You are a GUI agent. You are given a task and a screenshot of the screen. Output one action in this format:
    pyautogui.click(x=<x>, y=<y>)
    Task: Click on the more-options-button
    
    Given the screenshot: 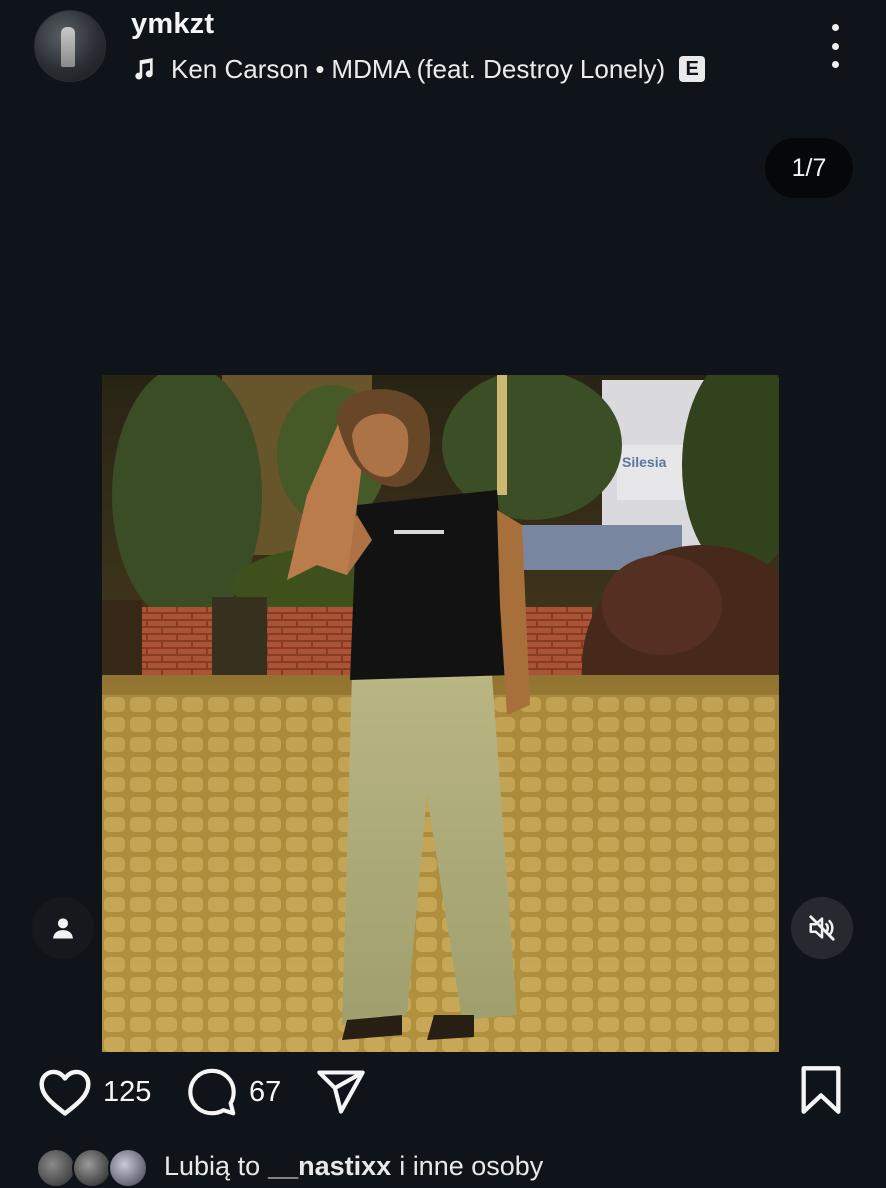 What is the action you would take?
    pyautogui.click(x=835, y=46)
    